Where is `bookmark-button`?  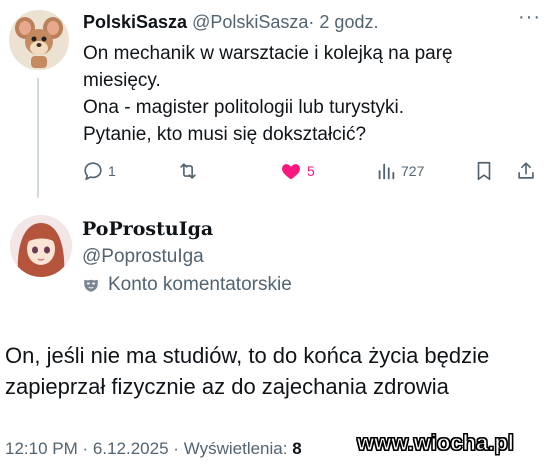 bookmark-button is located at coordinates (484, 171).